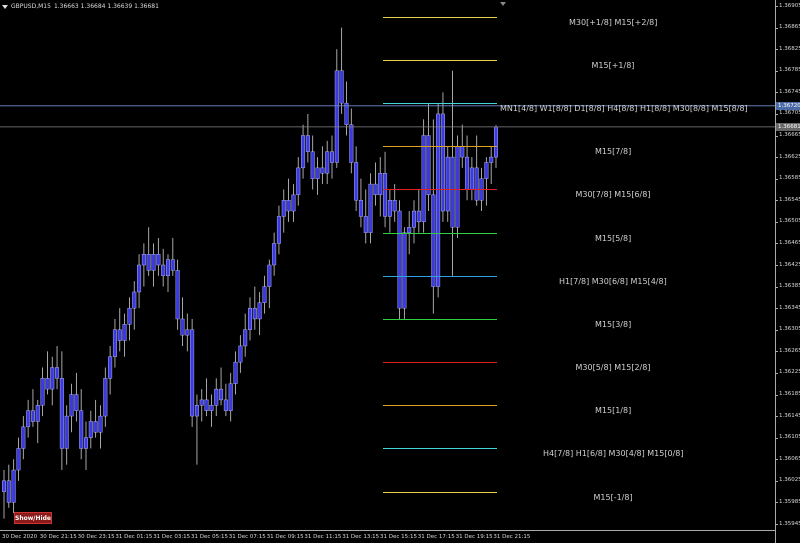  Describe the element at coordinates (789, 372) in the screenshot. I see `price-label: 1.36225` at that location.